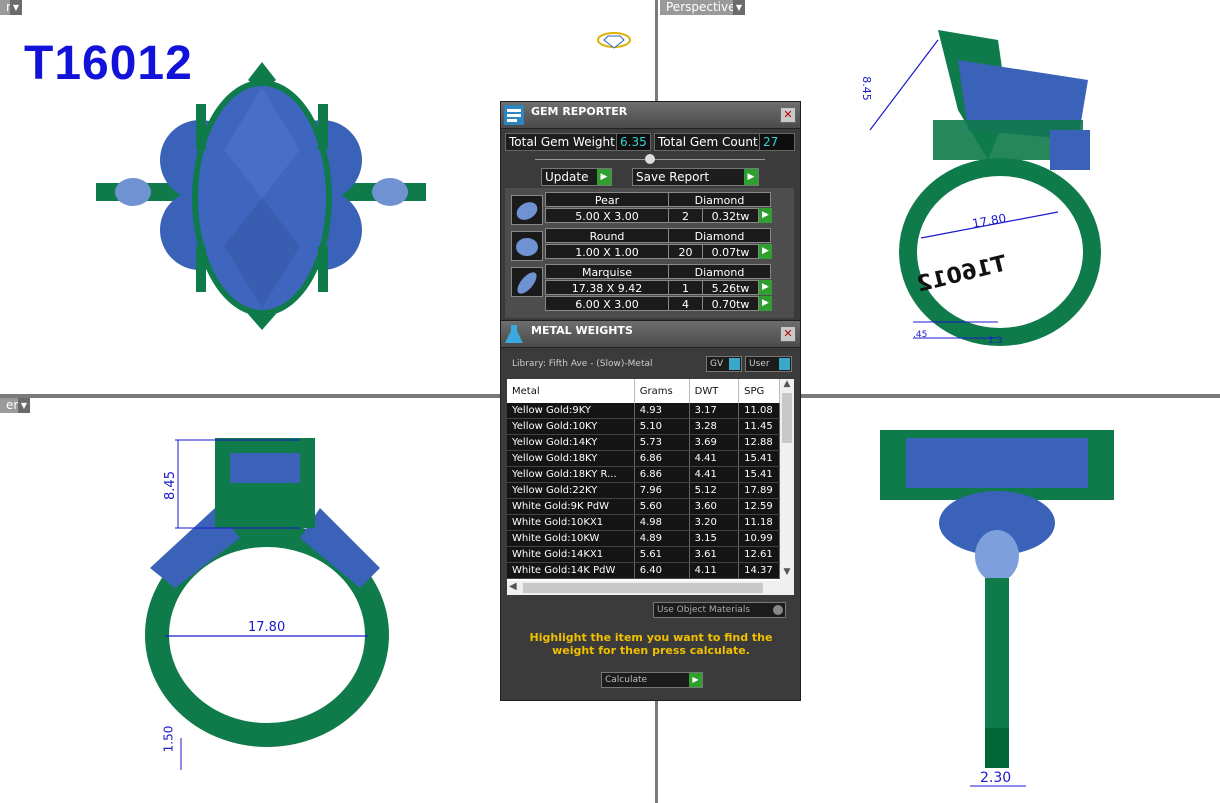 The width and height of the screenshot is (1220, 803). Describe the element at coordinates (571, 506) in the screenshot. I see `table-cell: White Gold:9K PdW` at that location.